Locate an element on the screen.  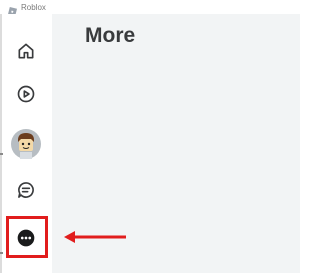
home-icon is located at coordinates (26, 51).